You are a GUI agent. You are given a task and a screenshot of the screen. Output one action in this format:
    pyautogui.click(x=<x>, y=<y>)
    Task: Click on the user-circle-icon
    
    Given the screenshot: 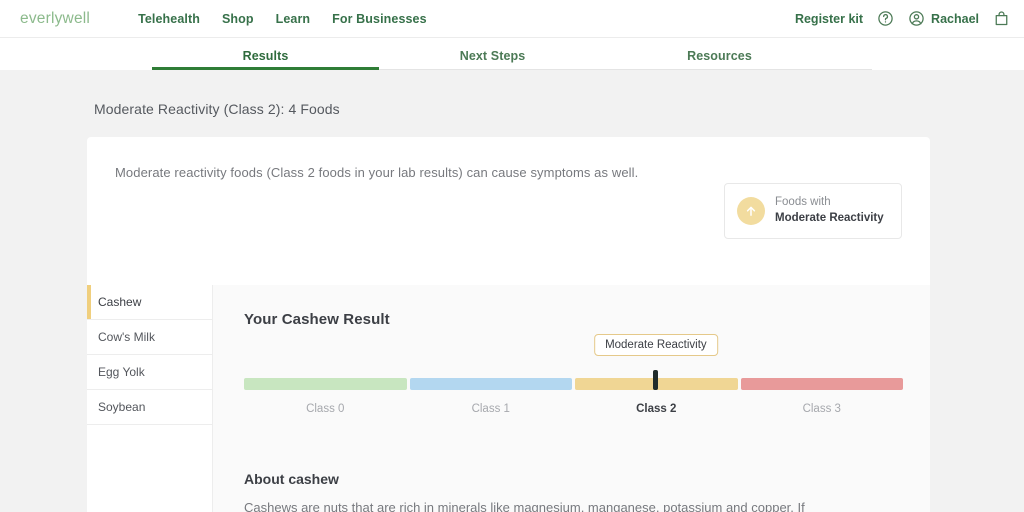 What is the action you would take?
    pyautogui.click(x=916, y=18)
    